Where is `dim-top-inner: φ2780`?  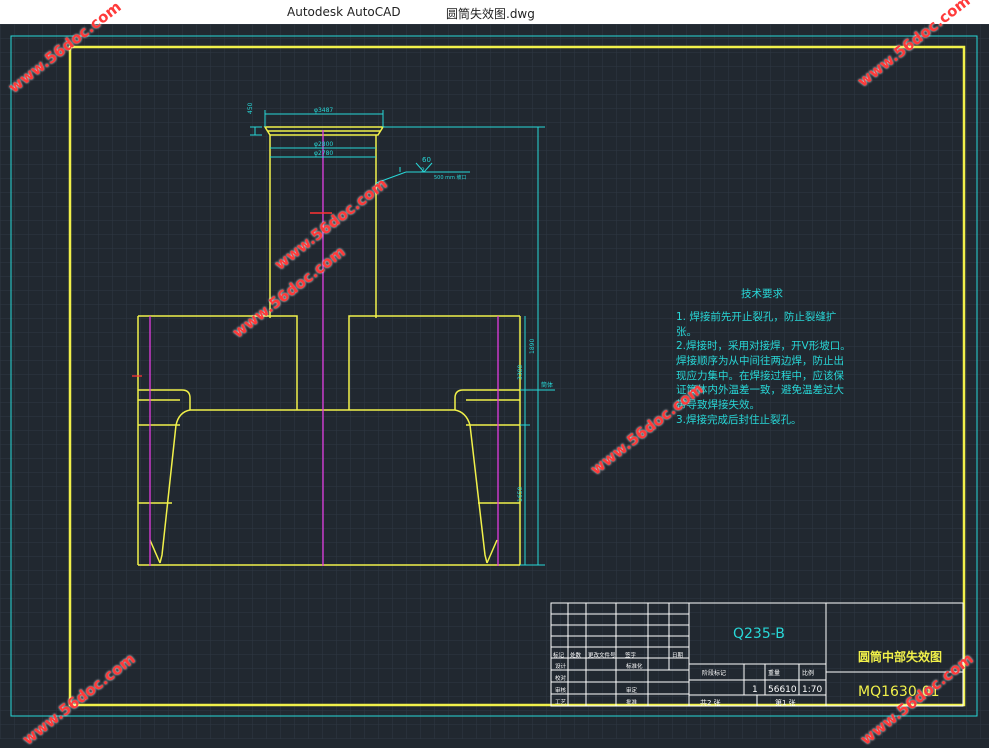 dim-top-inner: φ2780 is located at coordinates (323, 153).